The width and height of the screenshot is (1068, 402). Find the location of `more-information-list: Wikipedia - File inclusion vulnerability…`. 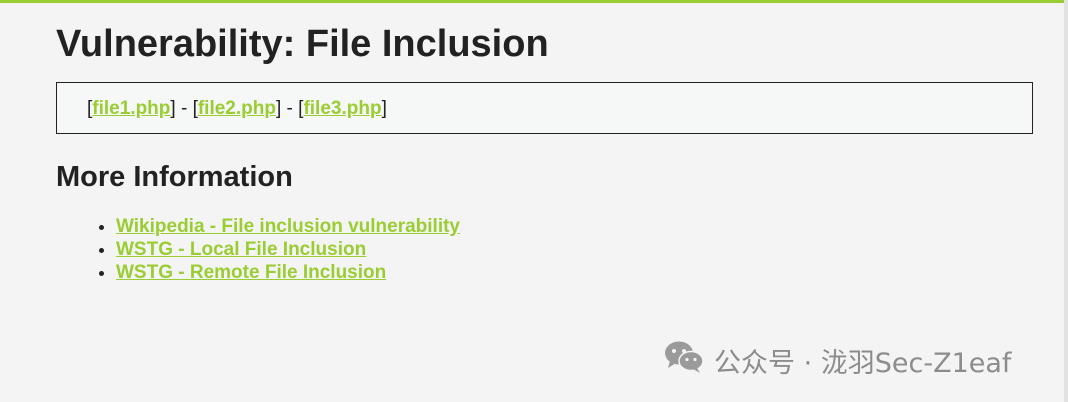

more-information-list: Wikipedia - File inclusion vulnerability… is located at coordinates (278, 249).